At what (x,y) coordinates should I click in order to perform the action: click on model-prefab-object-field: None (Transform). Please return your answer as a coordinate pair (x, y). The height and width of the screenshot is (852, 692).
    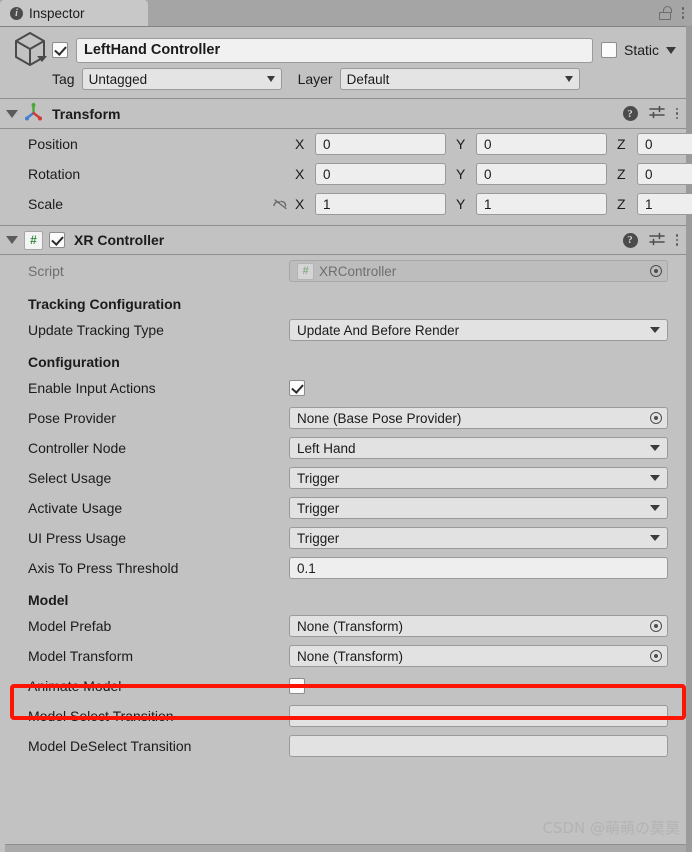
    Looking at the image, I should click on (478, 626).